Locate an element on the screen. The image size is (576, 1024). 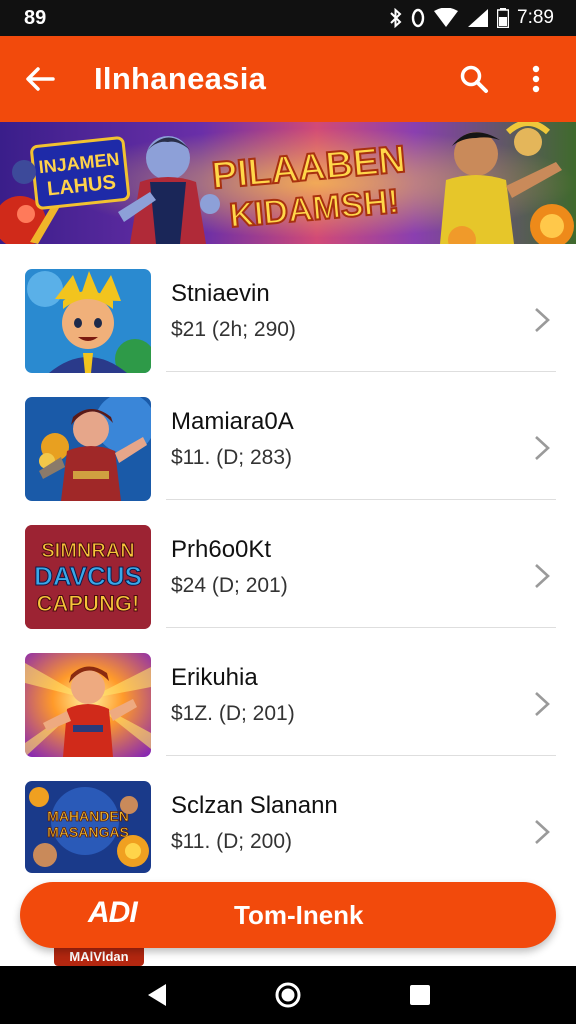
cta-label: Tom-Inenk is located at coordinates (299, 915).